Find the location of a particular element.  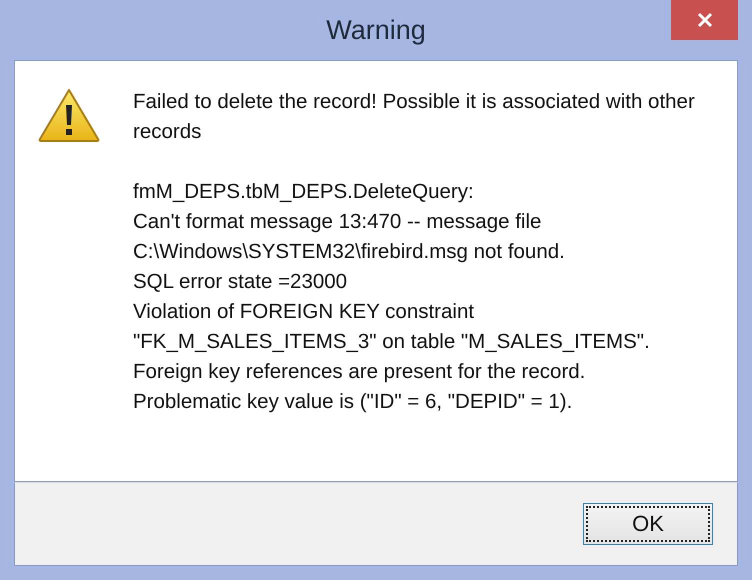

error-detail-line: Violation of FOREIGN KEY constraint is located at coordinates (304, 312).